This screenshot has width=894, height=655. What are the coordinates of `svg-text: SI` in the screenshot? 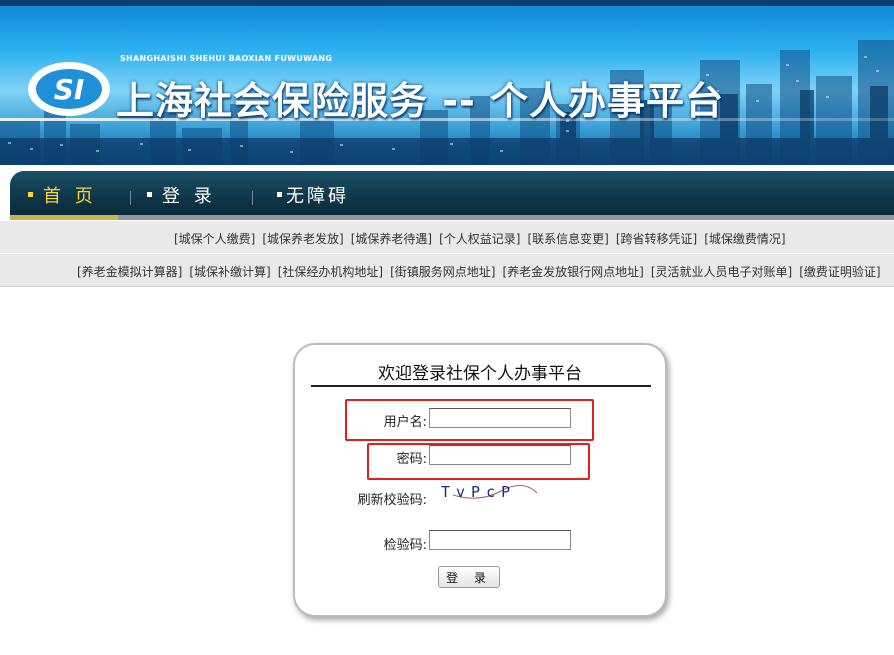 It's located at (69, 89).